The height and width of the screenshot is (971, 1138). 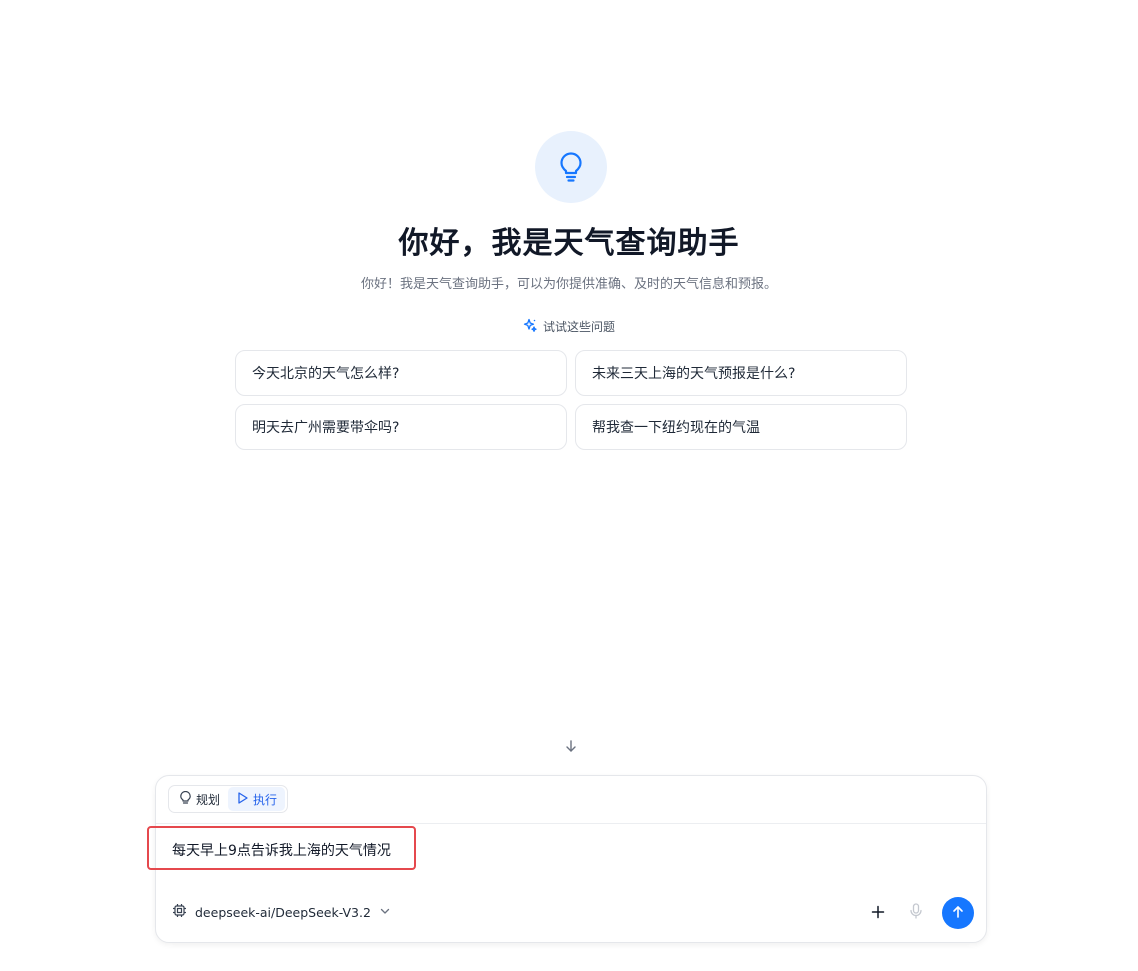 I want to click on send-button, so click(x=958, y=913).